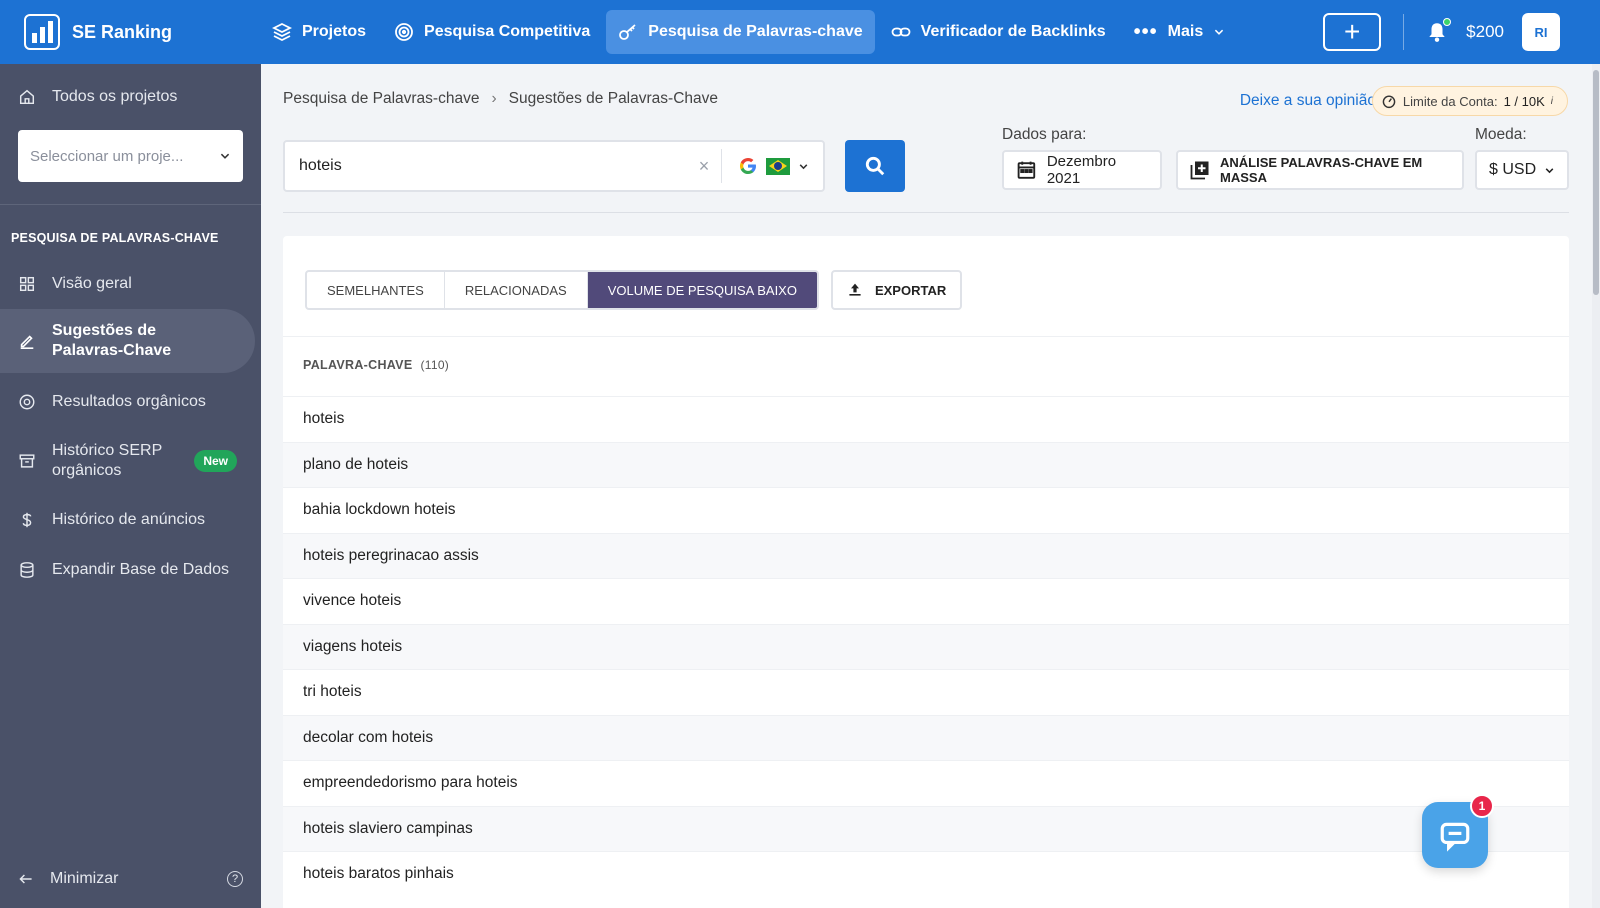 This screenshot has width=1600, height=908. I want to click on logo: SE Ranking, so click(130, 32).